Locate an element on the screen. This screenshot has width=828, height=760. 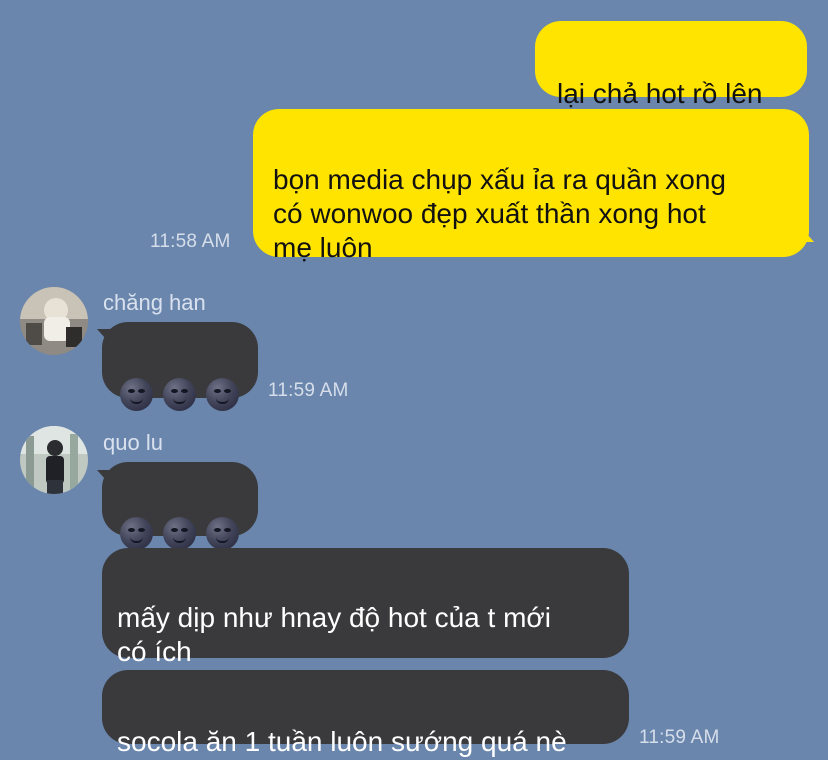
message-text: socola ăn 1 tuần luôn sướng quá nè is located at coordinates (342, 741).